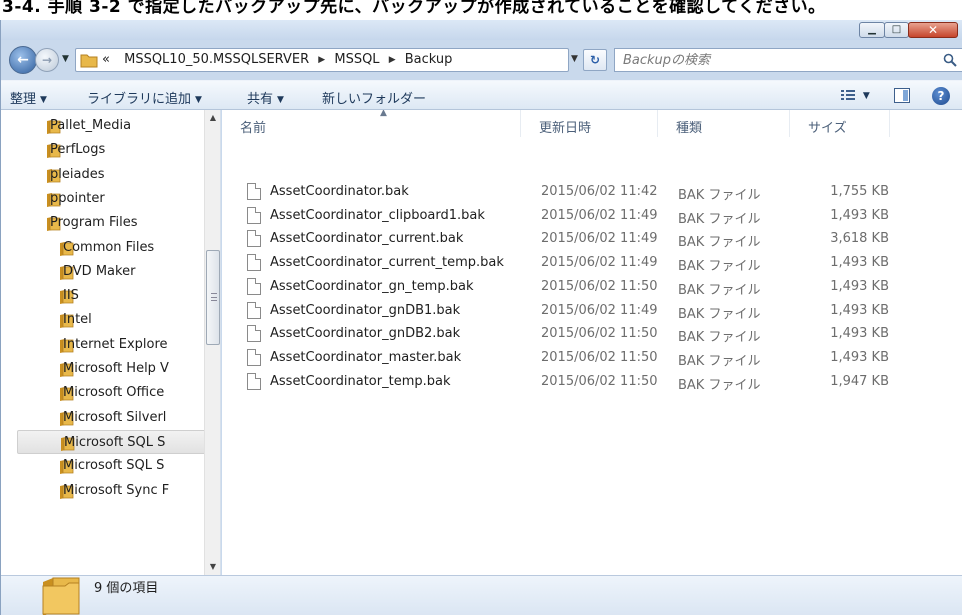 Image resolution: width=962 pixels, height=615 pixels. Describe the element at coordinates (374, 97) in the screenshot. I see `new-folder-button: 新しいフォルダー` at that location.